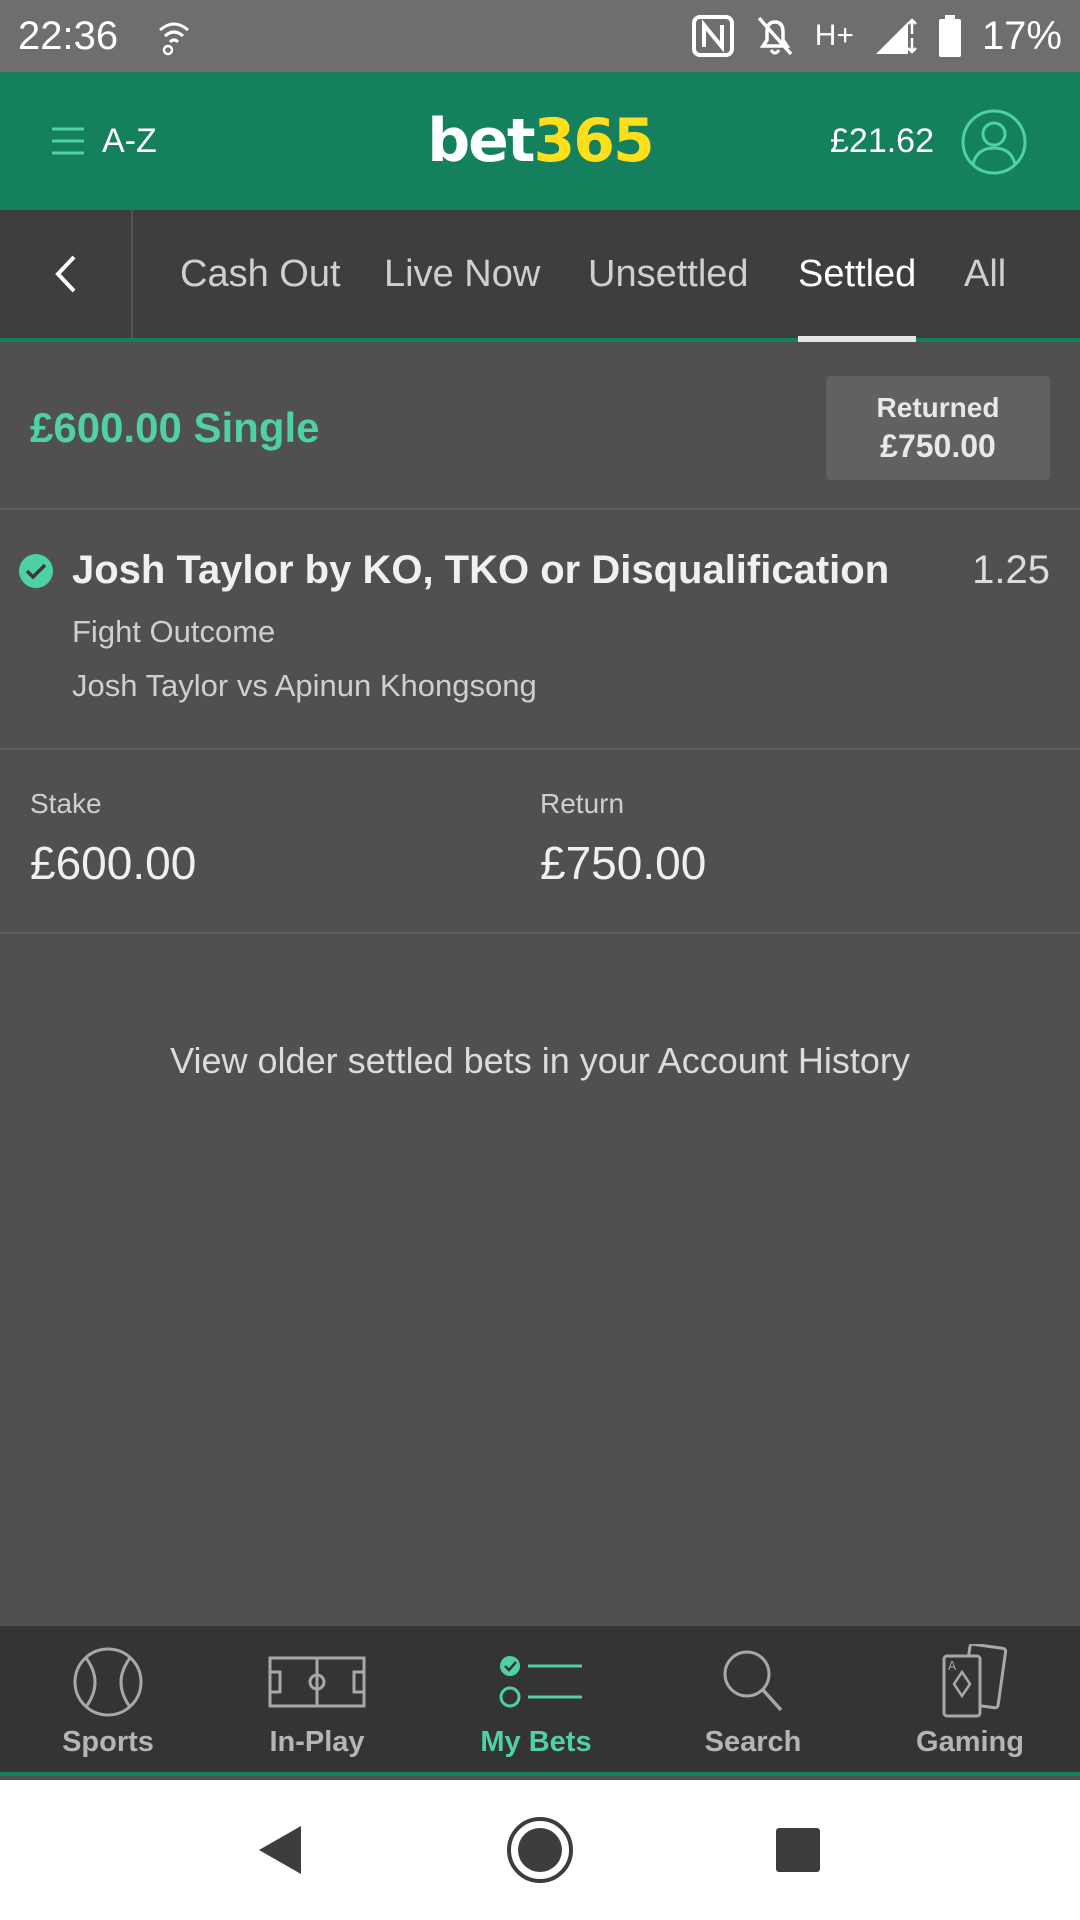 Image resolution: width=1080 pixels, height=1920 pixels. What do you see at coordinates (108, 1742) in the screenshot?
I see `nav-sports-label: Sports` at bounding box center [108, 1742].